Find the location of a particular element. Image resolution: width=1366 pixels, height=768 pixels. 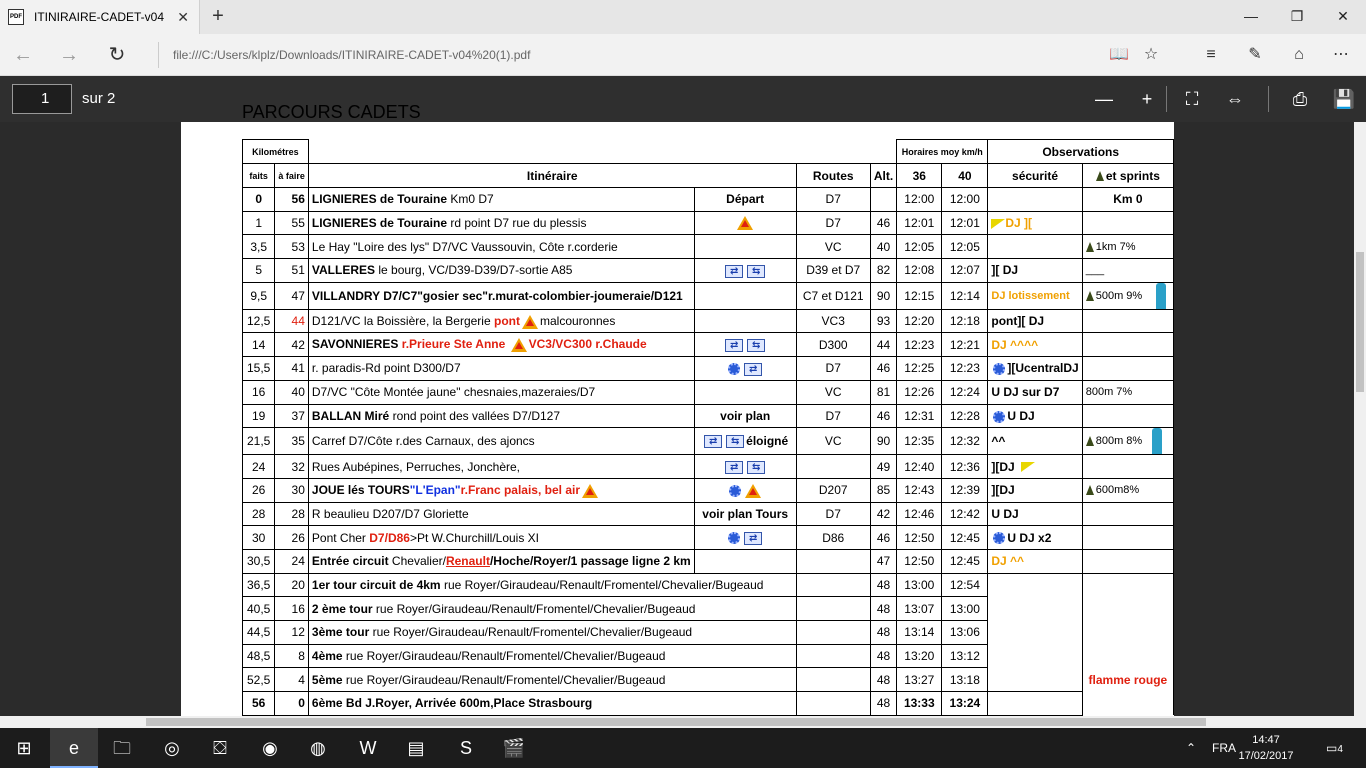

itinerary-cell: LIGNIERES de Touraine Km0 D7 is located at coordinates (501, 199).